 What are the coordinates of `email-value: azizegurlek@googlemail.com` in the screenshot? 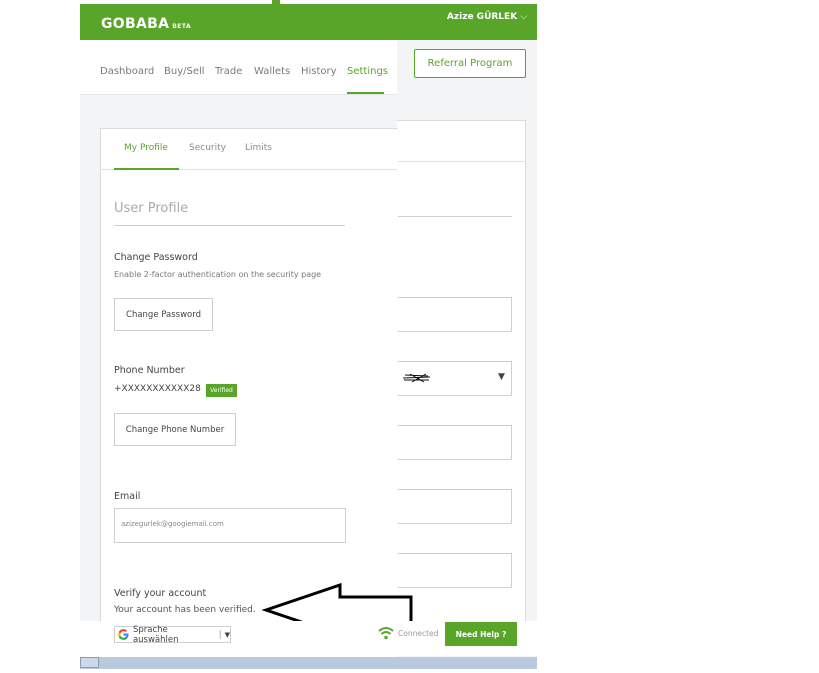 It's located at (172, 524).